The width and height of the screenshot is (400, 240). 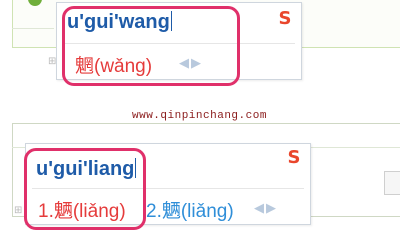 What do you see at coordinates (33, 28) in the screenshot?
I see `divider` at bounding box center [33, 28].